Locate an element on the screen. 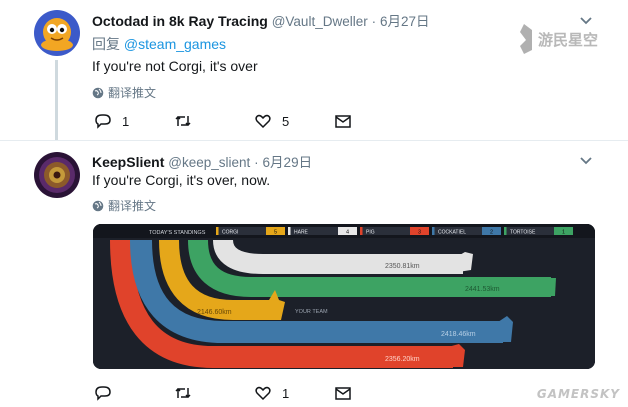  tweet-text: If you're Corgi, it's over, now. is located at coordinates (181, 180).